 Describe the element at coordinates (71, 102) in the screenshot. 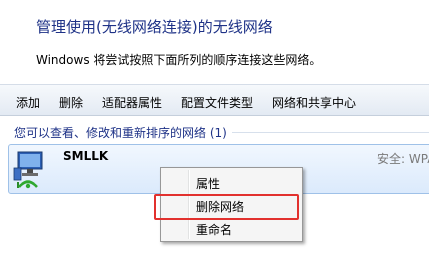

I see `toolbar-delete-button: 删除` at that location.